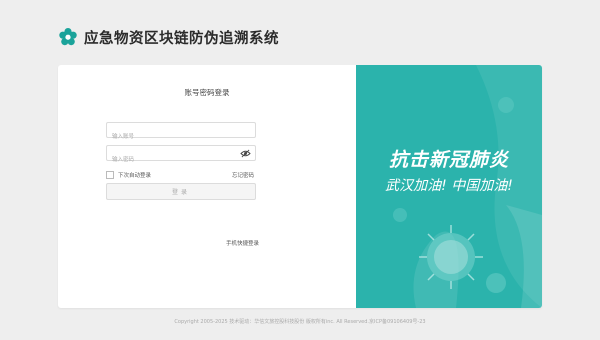  I want to click on header: 应急物资区块链防伪追溯系统, so click(168, 37).